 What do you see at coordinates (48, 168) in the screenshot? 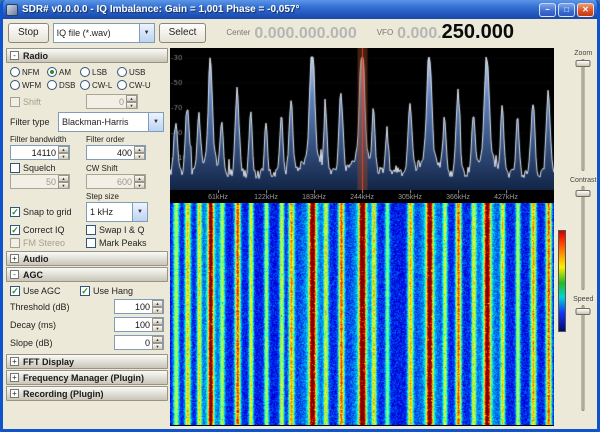
I see `squelch-checkbox: Squelch` at bounding box center [48, 168].